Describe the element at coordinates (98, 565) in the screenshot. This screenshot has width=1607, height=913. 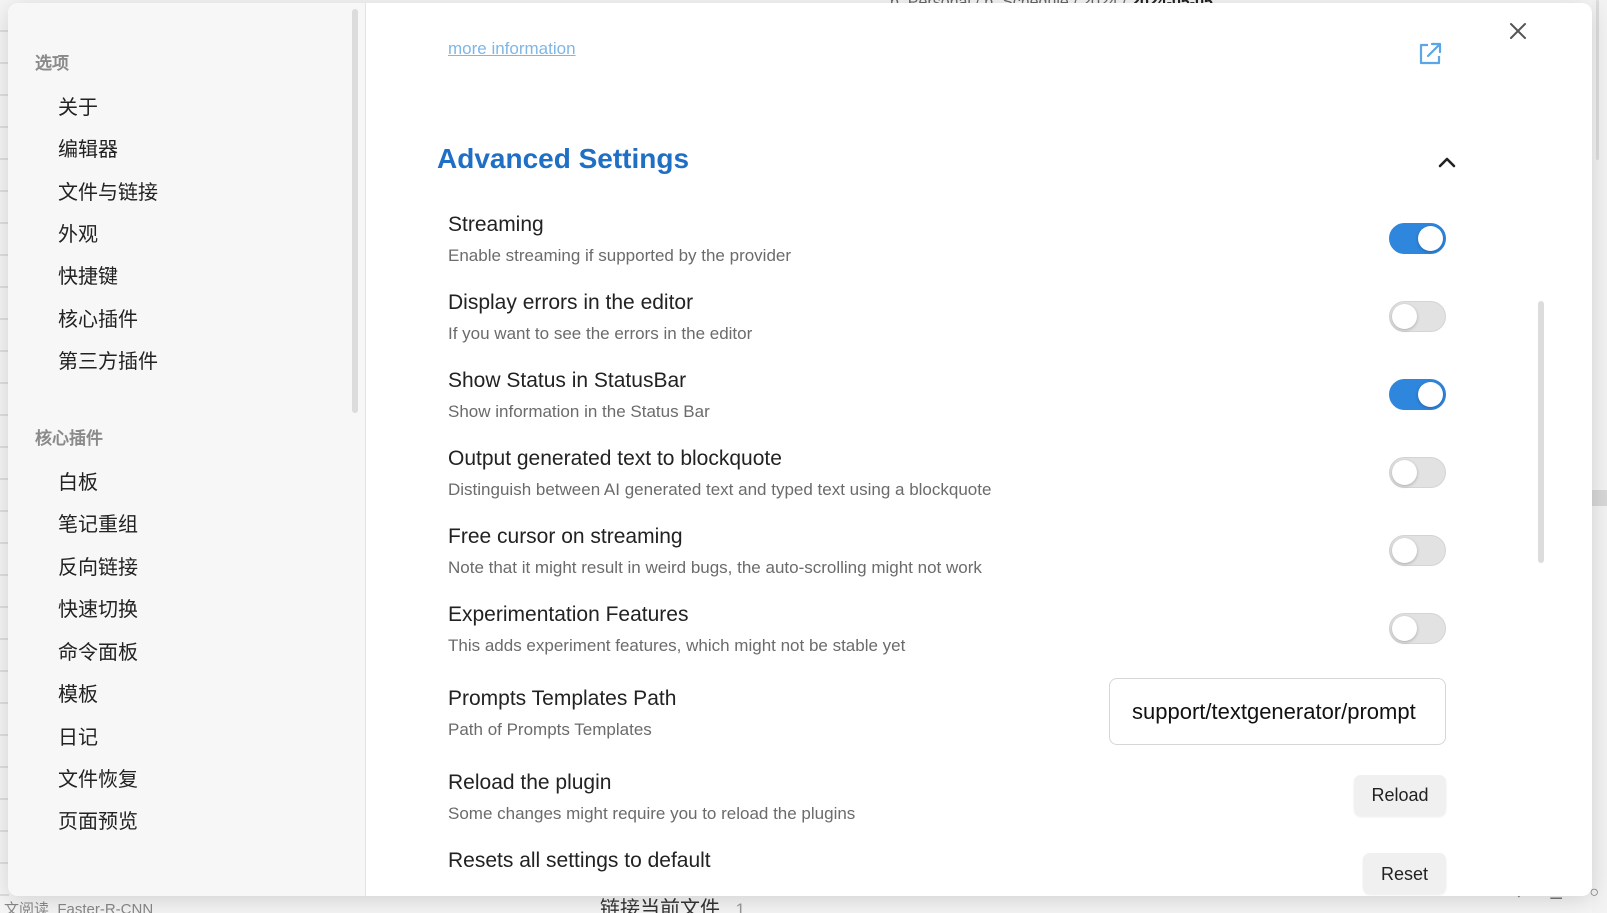
I see `sidebar-item-backlinks: 反向链接` at that location.